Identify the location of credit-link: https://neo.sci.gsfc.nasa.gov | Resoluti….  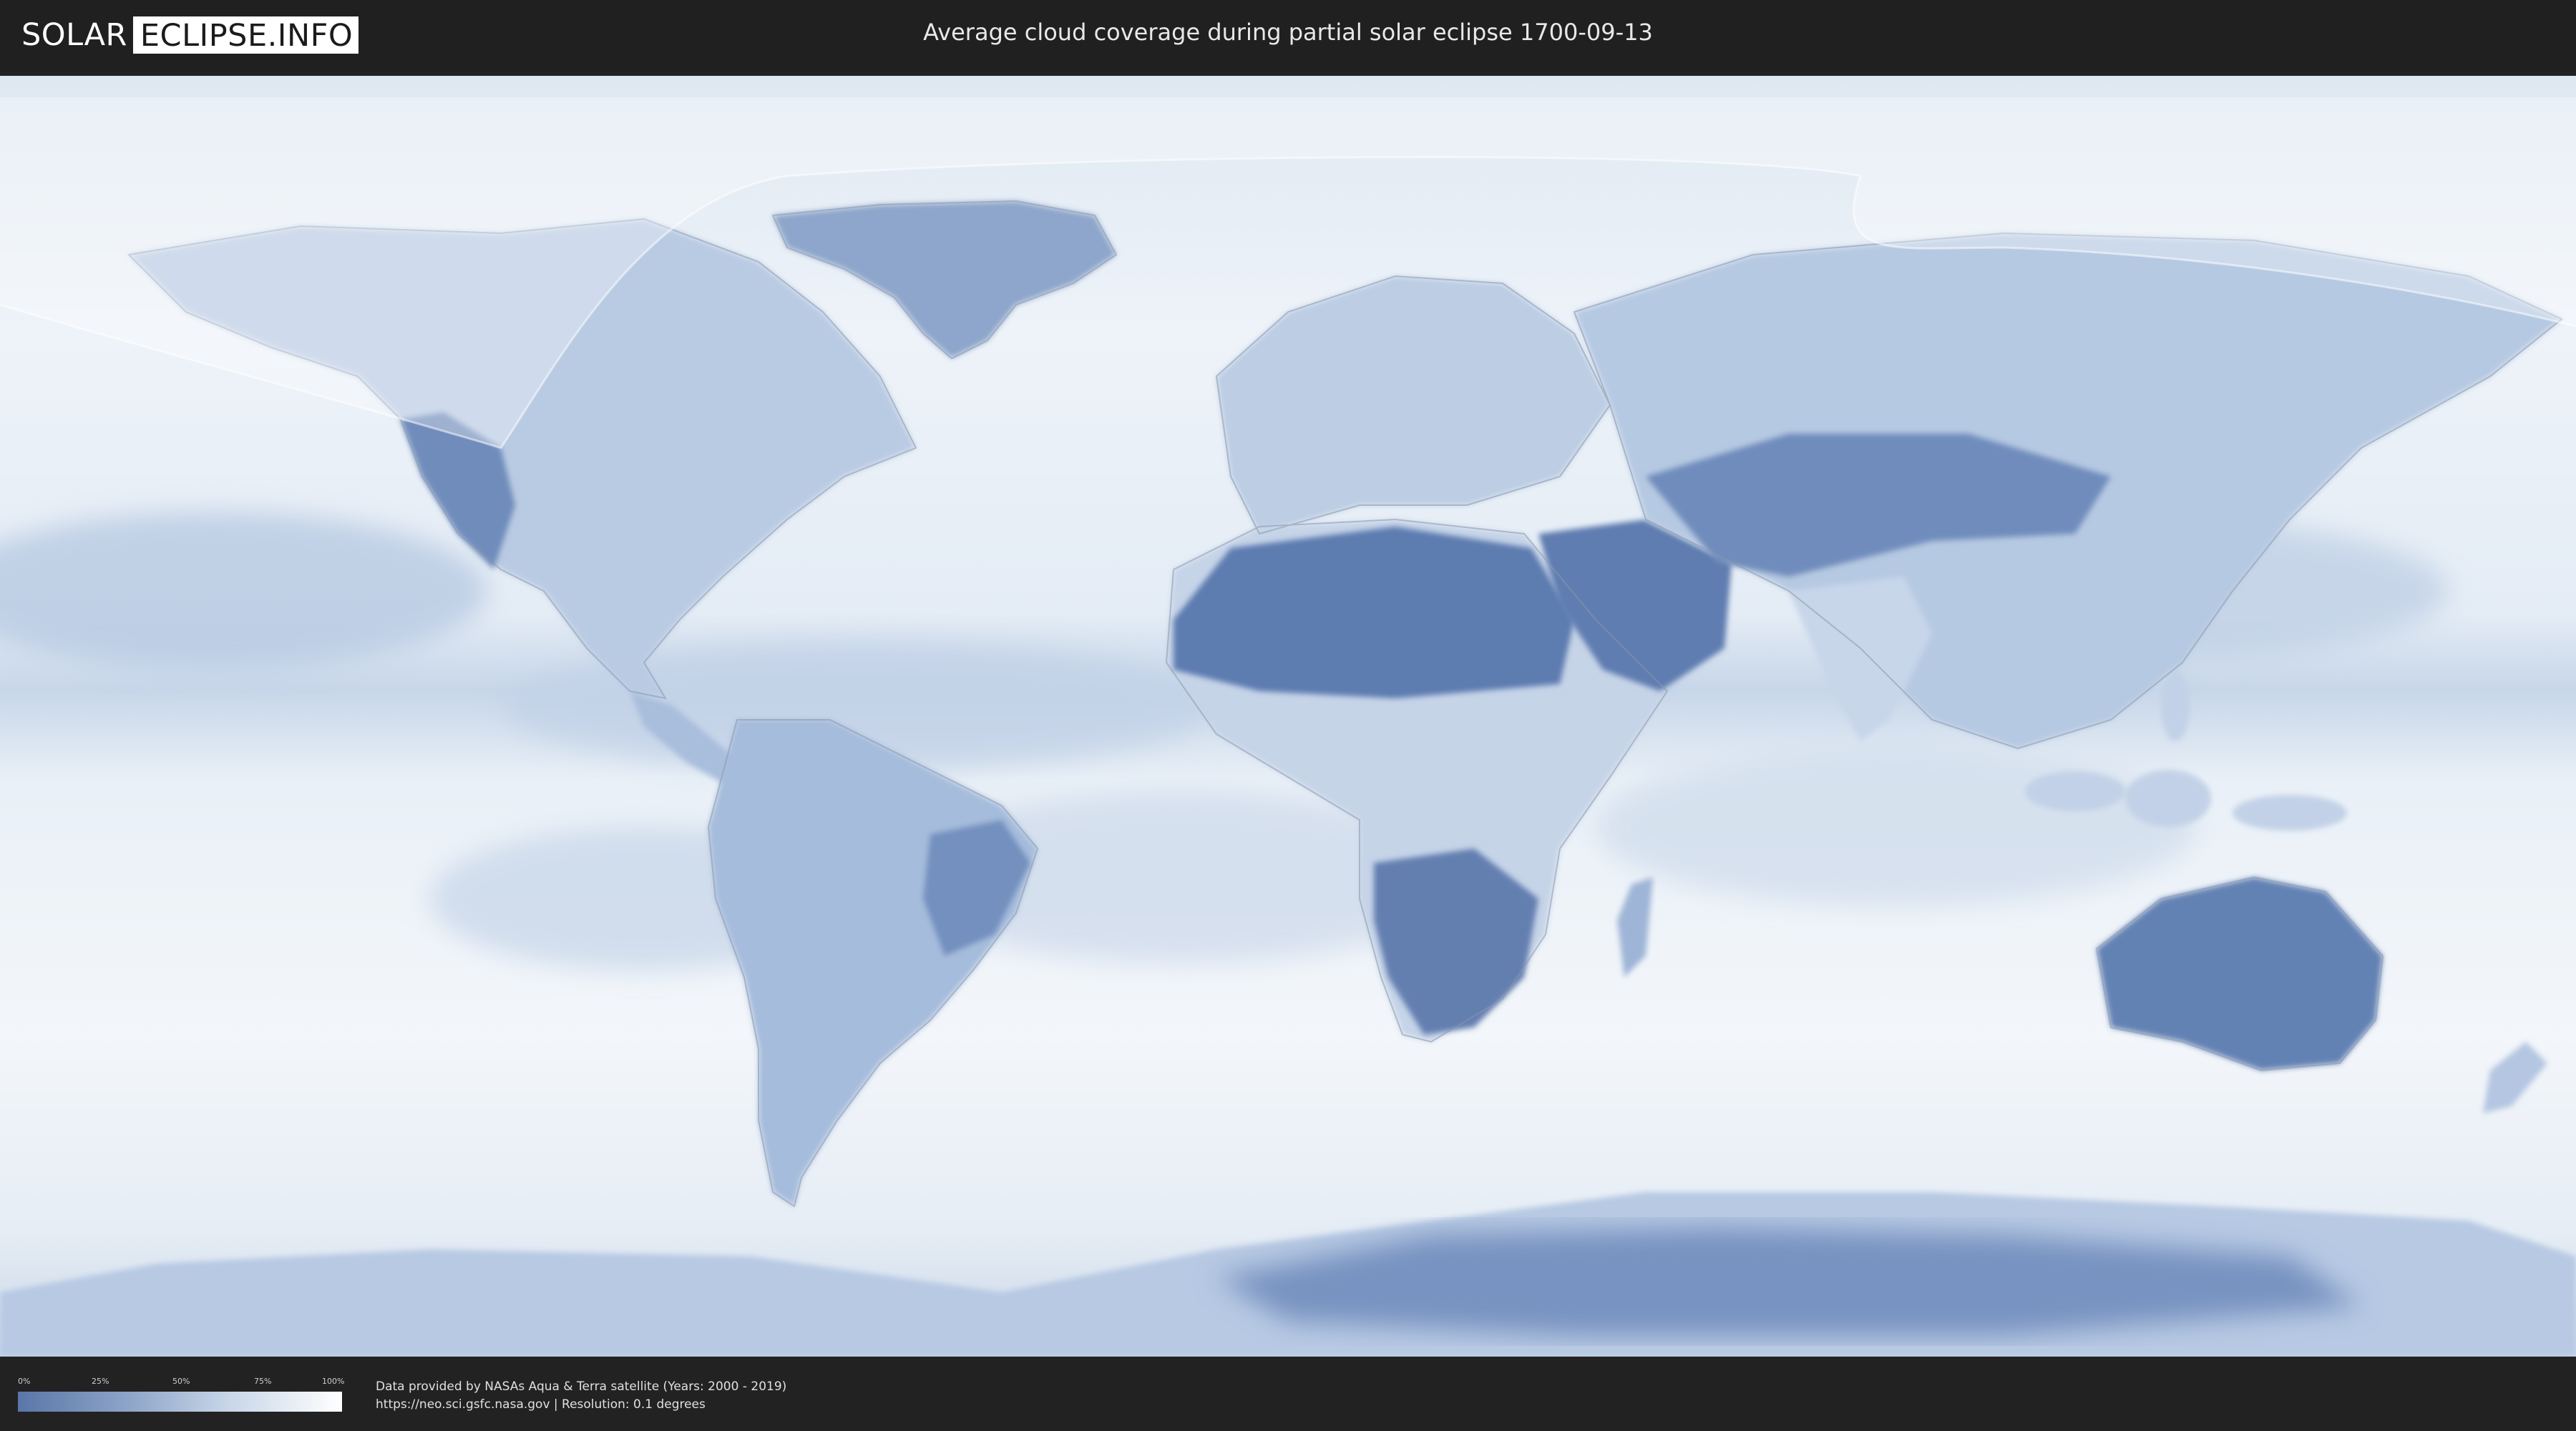
(581, 1405).